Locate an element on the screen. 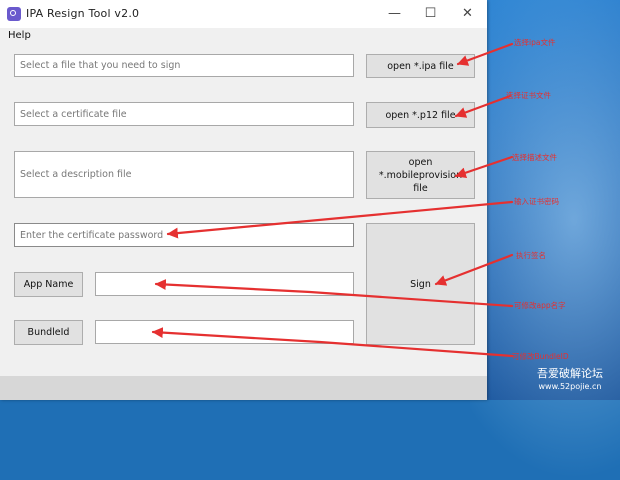 The image size is (620, 480). app-name-button: App Name is located at coordinates (48, 284).